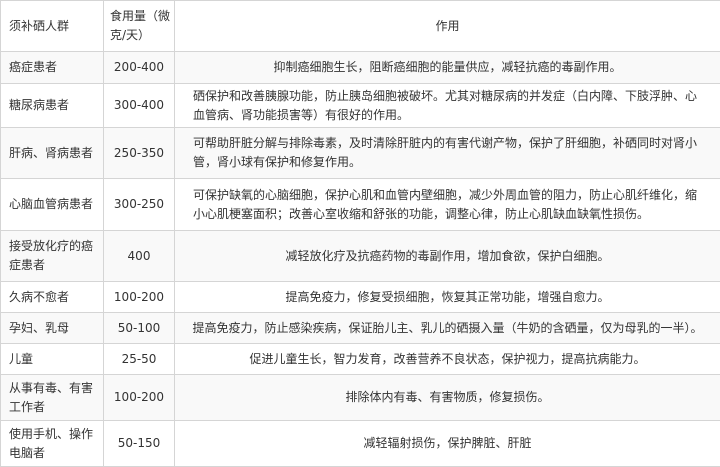 This screenshot has height=467, width=720. Describe the element at coordinates (139, 256) in the screenshot. I see `dose-cell: 400` at that location.